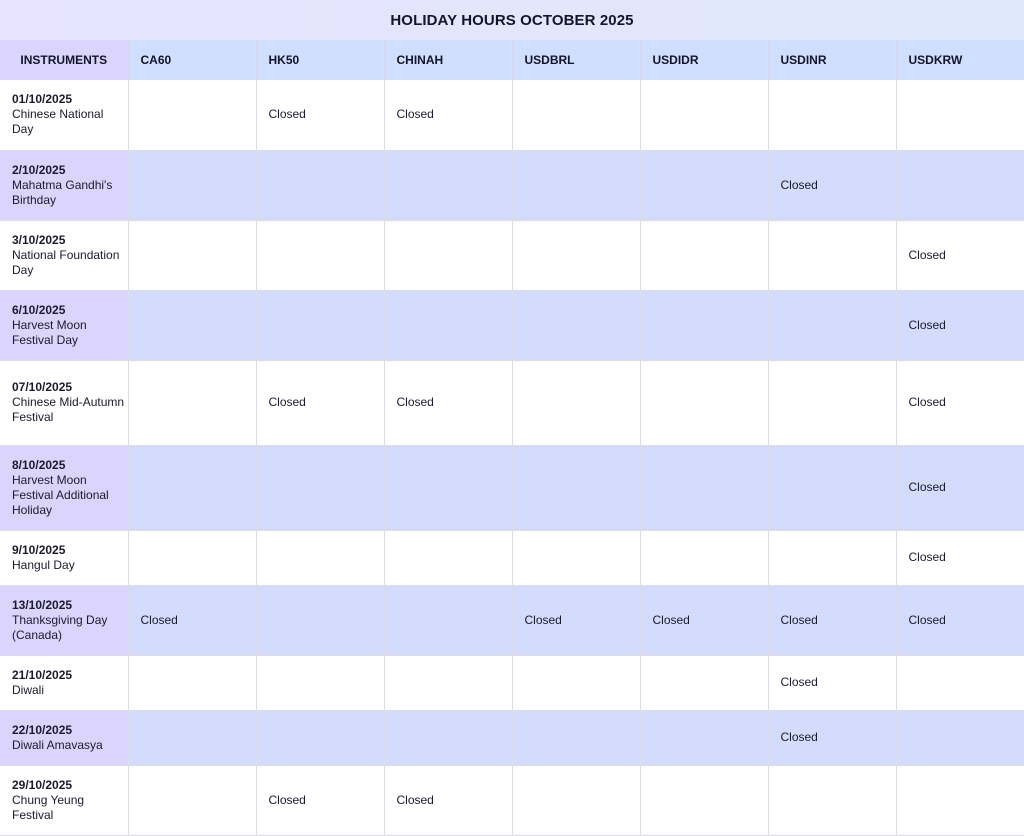 This screenshot has width=1024, height=836. What do you see at coordinates (192, 60) in the screenshot?
I see `column-header-ca60: CA60` at bounding box center [192, 60].